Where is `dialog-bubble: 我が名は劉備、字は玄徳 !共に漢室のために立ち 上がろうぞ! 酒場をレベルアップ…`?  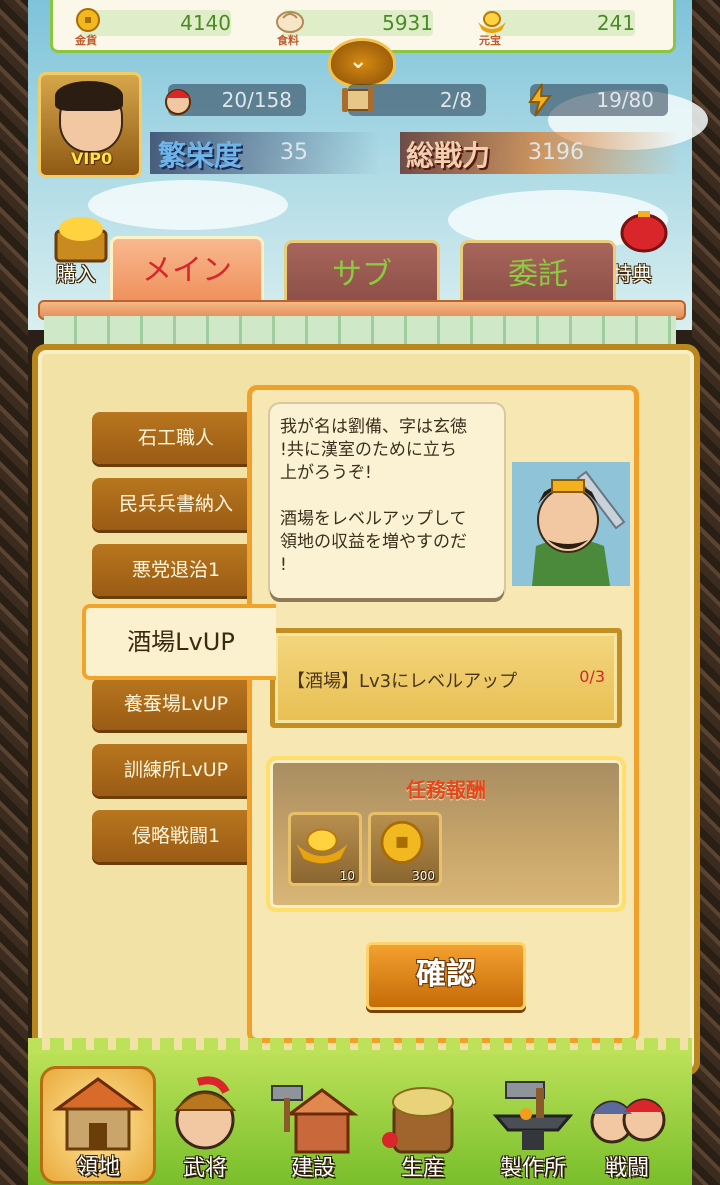
dialog-bubble: 我が名は劉備、字は玄徳 !共に漢室のために立ち 上がろうぞ! 酒場をレベルアップ… is located at coordinates (387, 501).